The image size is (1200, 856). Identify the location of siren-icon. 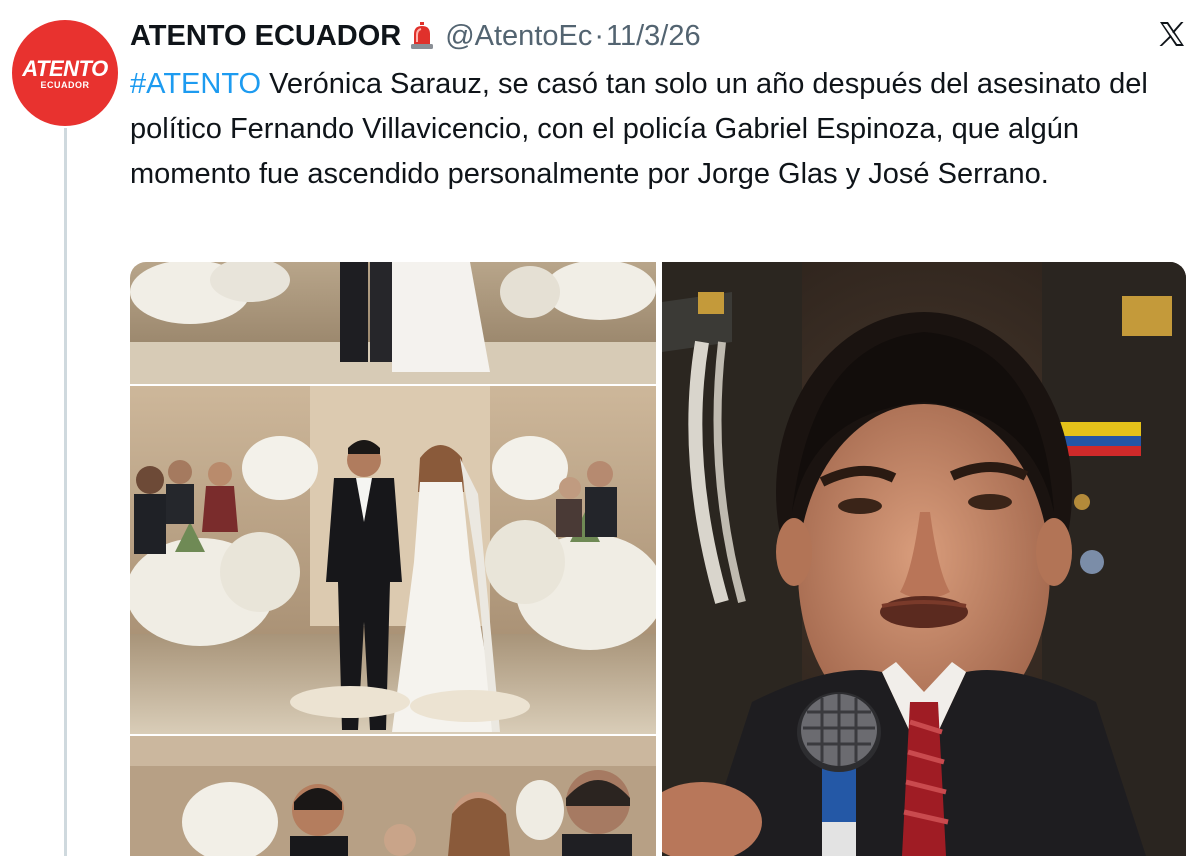
(422, 36).